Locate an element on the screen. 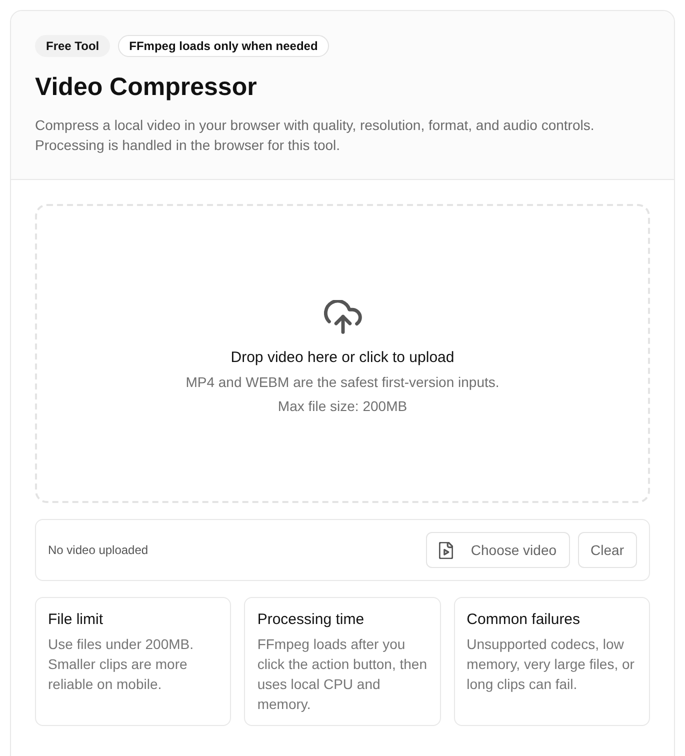  info-card-text: Use files under 200MB. Smaller clips are more reliable on mobile. is located at coordinates (121, 664).